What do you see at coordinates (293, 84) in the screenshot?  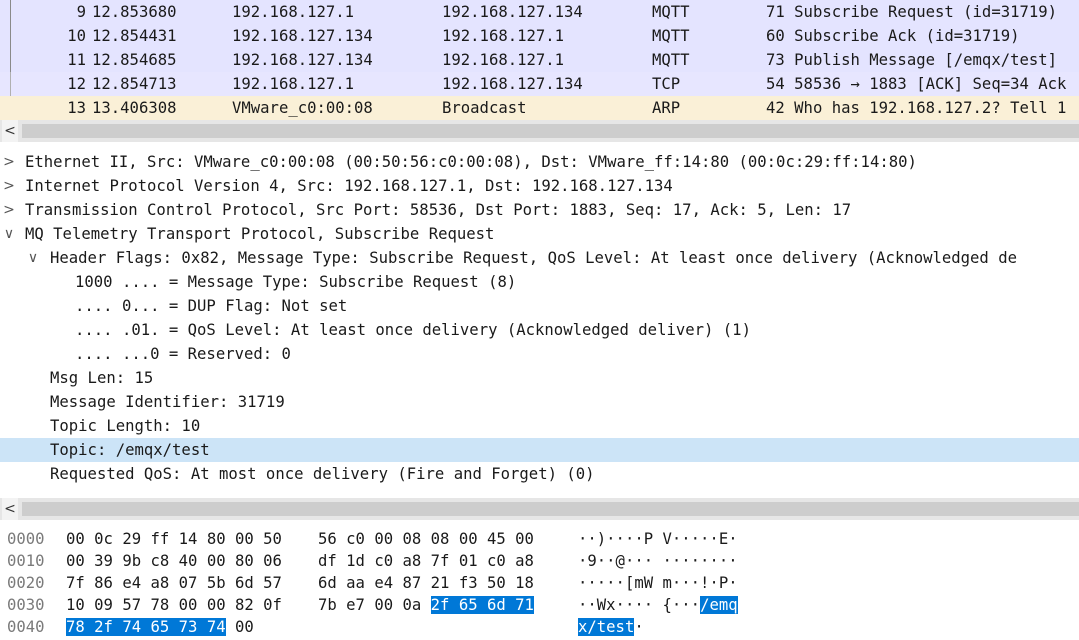 I see `packet-source: 192.168.127.1` at bounding box center [293, 84].